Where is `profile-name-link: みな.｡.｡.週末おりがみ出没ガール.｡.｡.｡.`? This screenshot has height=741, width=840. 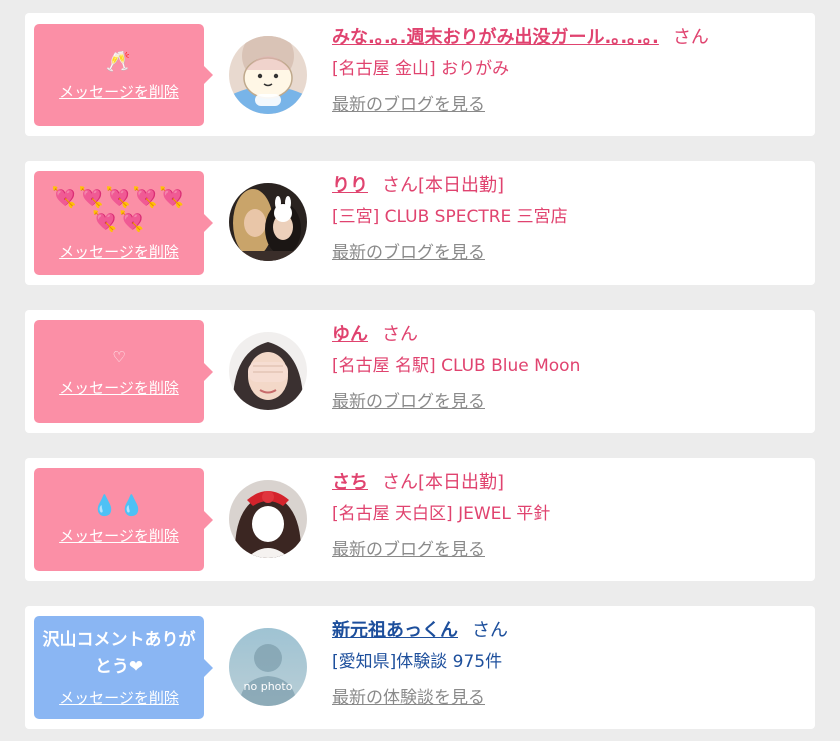
profile-name-link: みな.｡.｡.週末おりがみ出没ガール.｡.｡.｡. is located at coordinates (495, 37).